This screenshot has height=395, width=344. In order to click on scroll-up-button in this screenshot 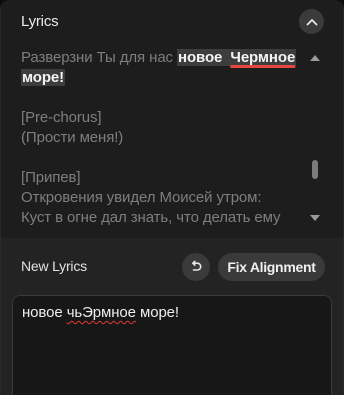, I will do `click(315, 58)`.